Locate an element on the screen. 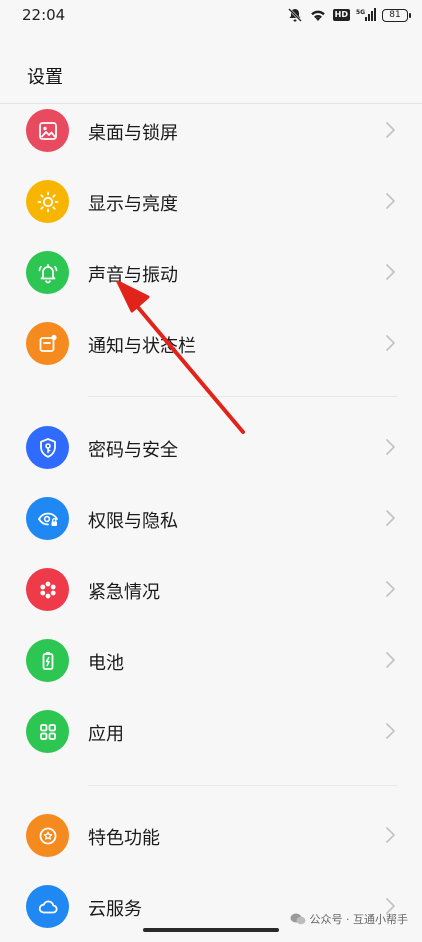 Image resolution: width=422 pixels, height=942 pixels. status-bar: 22:04 HD 5G 81 is located at coordinates (211, 16).